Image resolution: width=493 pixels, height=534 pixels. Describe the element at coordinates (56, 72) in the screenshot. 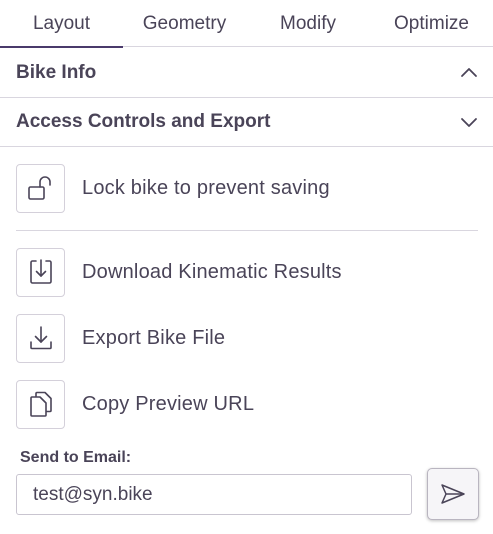

I see `section-title-bike-info: Bike Info` at that location.